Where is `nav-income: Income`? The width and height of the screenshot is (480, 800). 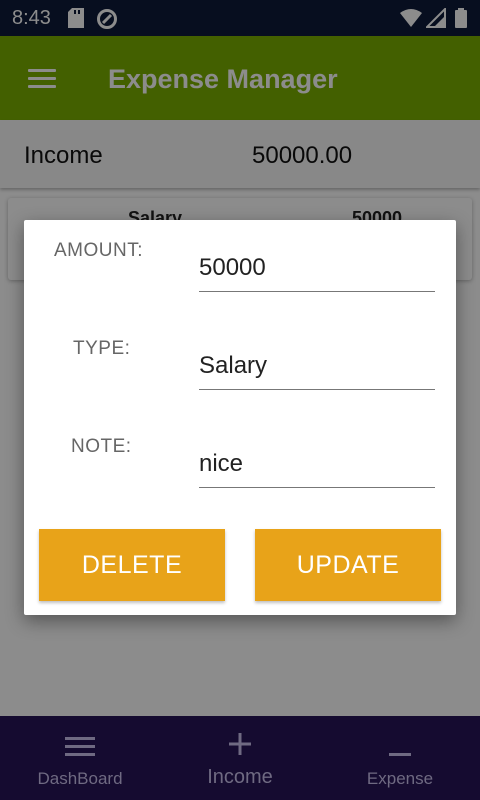
nav-income: Income is located at coordinates (240, 758).